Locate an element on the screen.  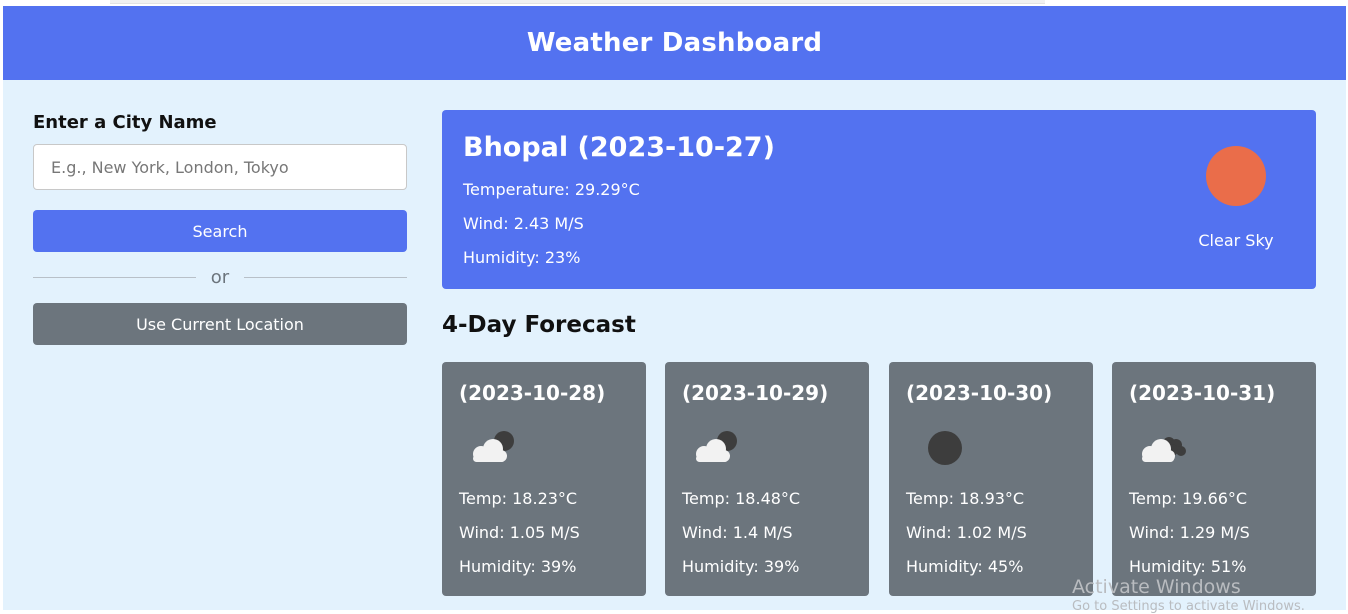
forecast-title: 4-Day Forecast is located at coordinates (539, 325).